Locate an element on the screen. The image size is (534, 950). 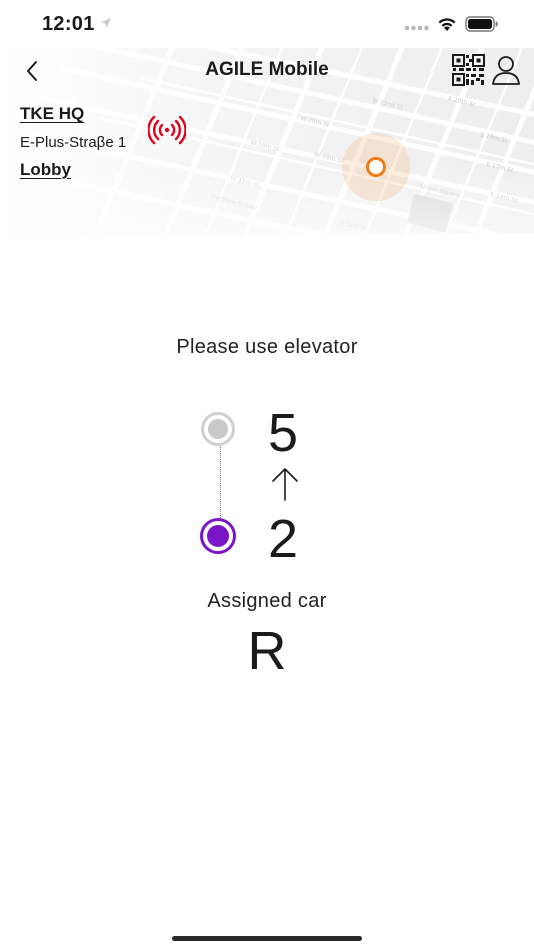
user-icon is located at coordinates (506, 70).